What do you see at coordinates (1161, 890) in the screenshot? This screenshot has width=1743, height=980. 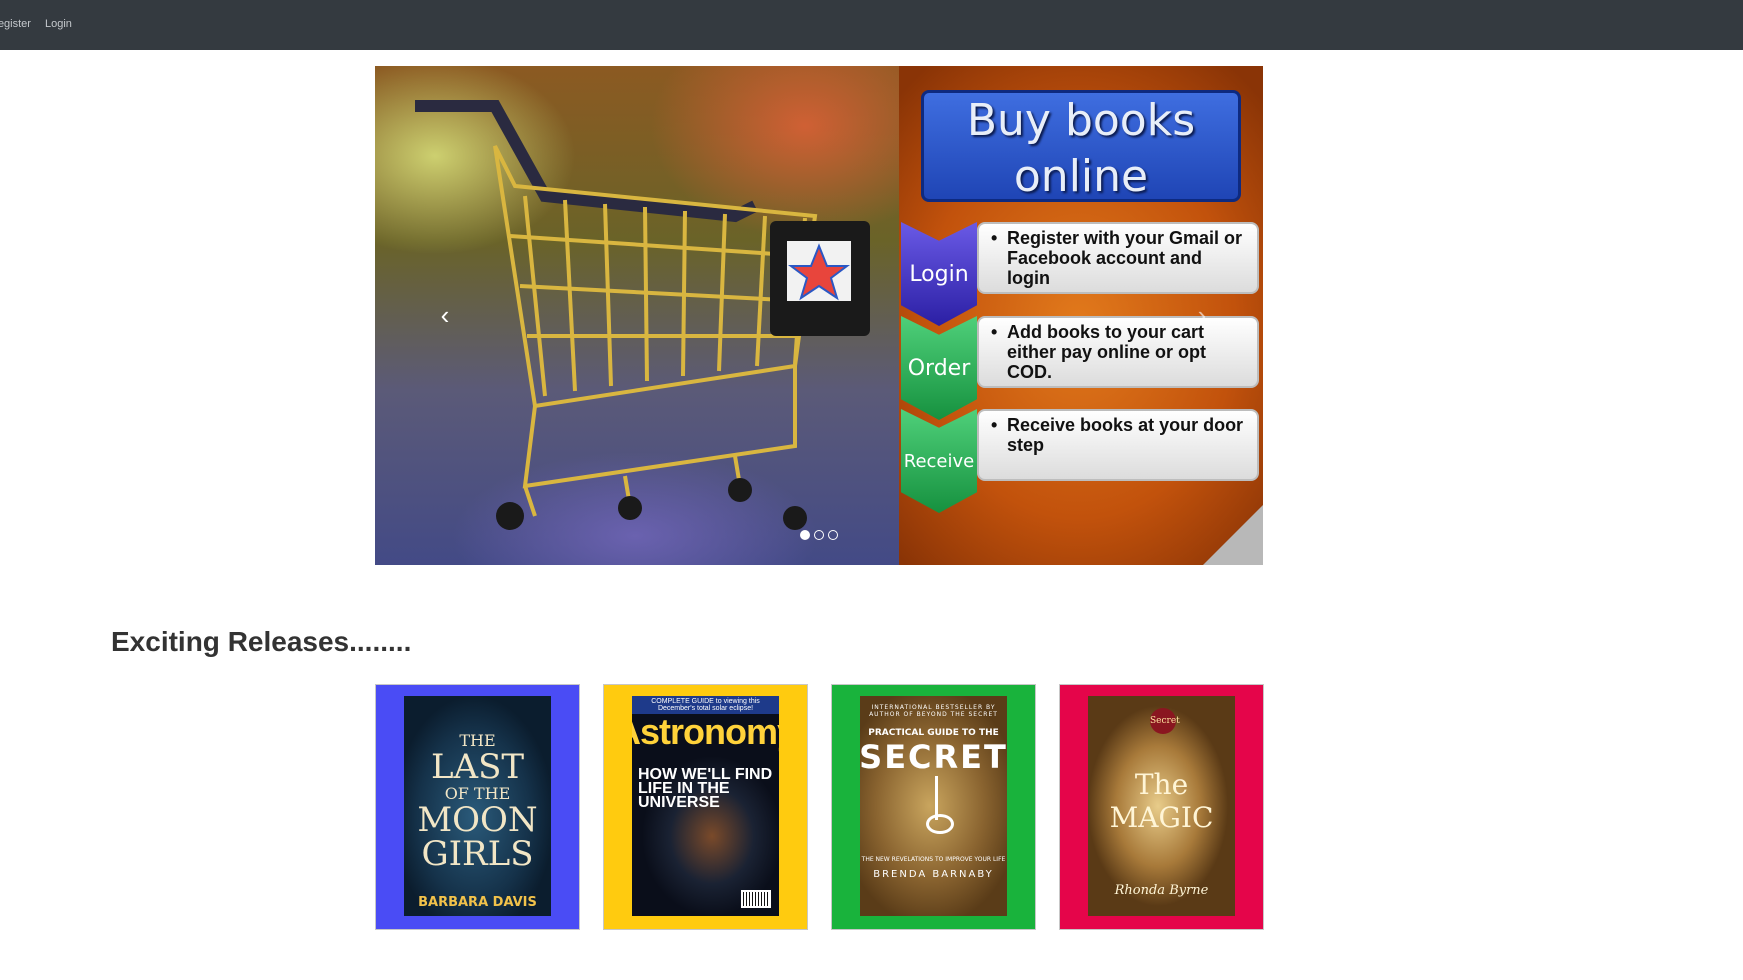 I see `cover-author: Rhonda Byrne` at bounding box center [1161, 890].